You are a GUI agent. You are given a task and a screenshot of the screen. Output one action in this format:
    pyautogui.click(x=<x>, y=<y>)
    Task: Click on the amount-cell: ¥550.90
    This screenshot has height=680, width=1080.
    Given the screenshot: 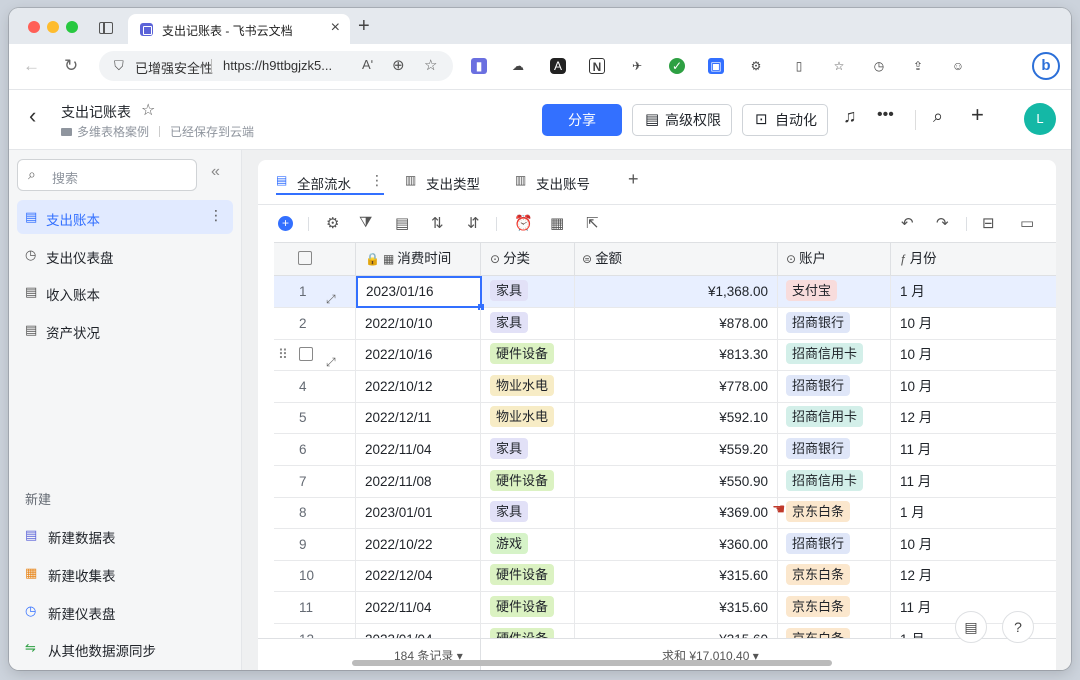 What is the action you would take?
    pyautogui.click(x=676, y=481)
    